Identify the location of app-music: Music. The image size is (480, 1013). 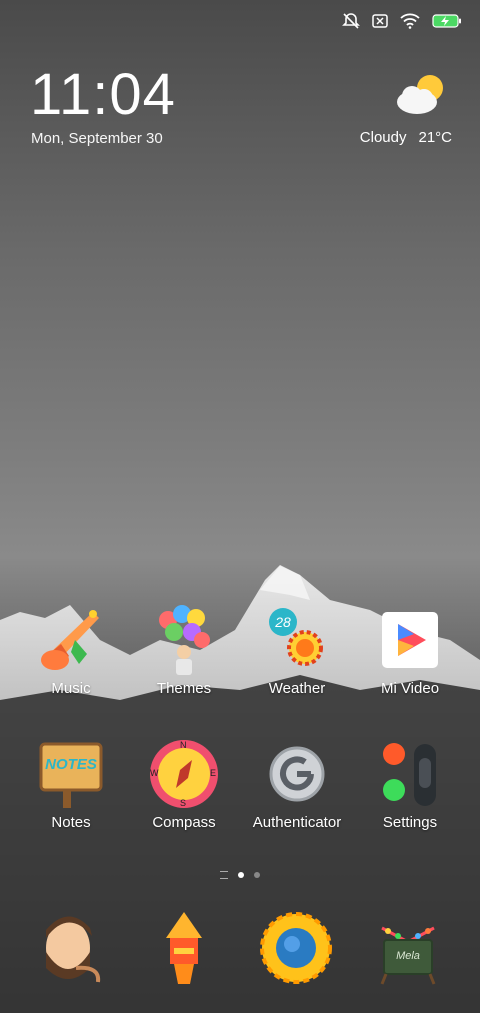
(71, 650).